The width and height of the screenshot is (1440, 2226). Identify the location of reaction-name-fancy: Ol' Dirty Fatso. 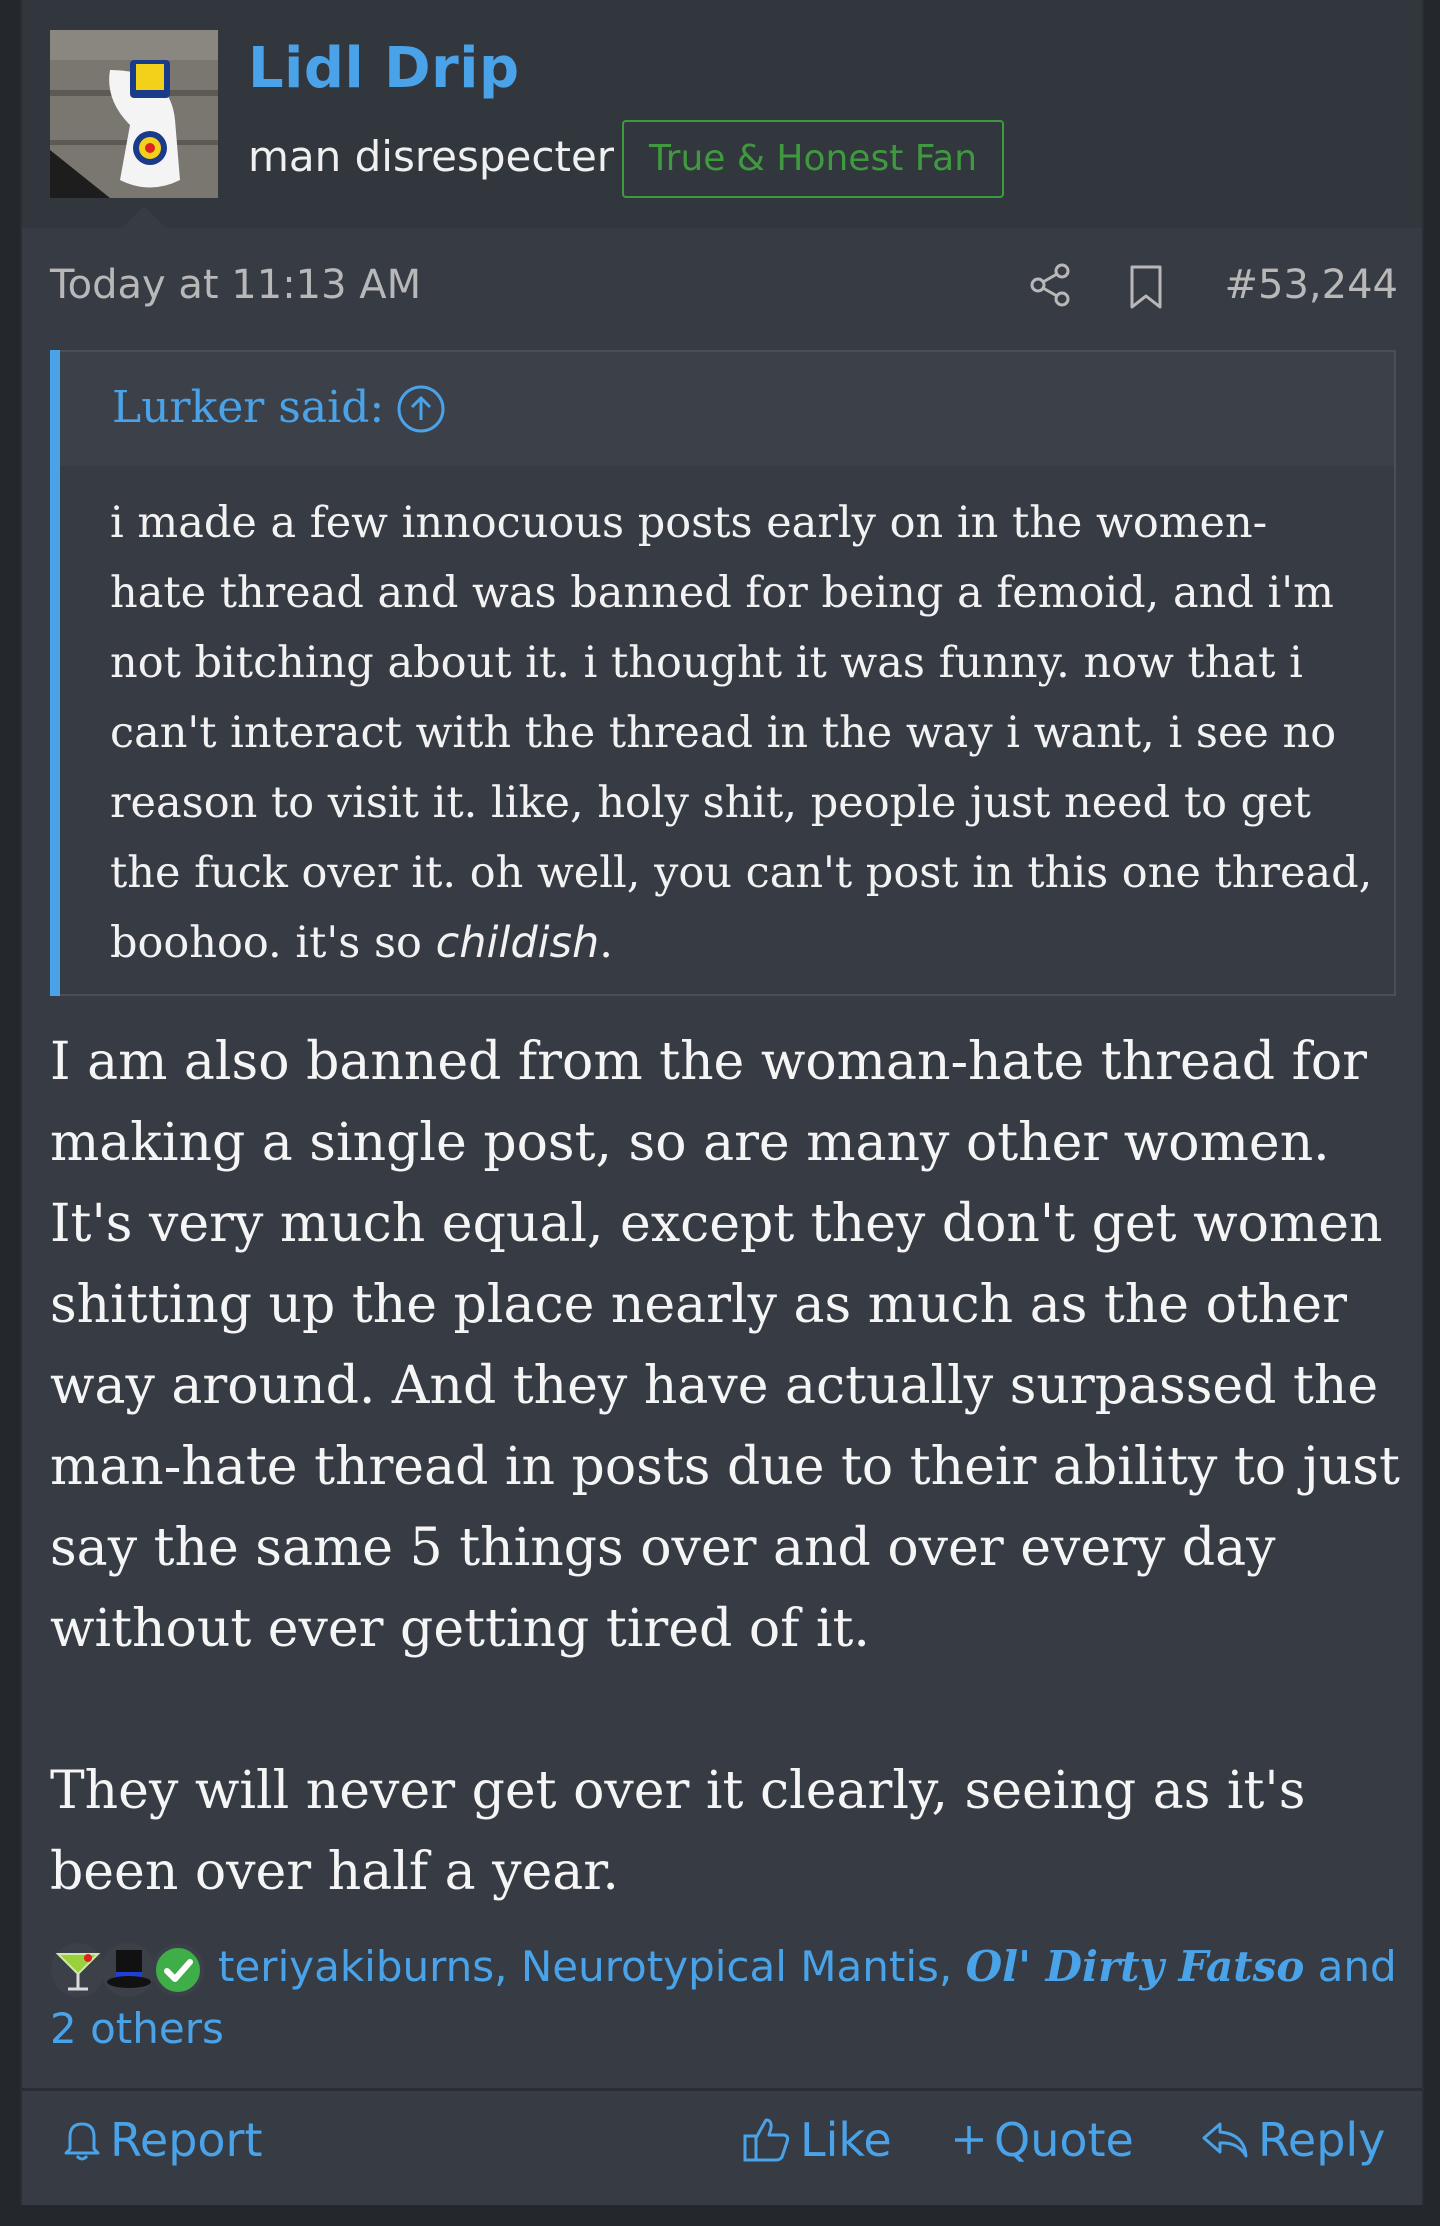
(1135, 1966).